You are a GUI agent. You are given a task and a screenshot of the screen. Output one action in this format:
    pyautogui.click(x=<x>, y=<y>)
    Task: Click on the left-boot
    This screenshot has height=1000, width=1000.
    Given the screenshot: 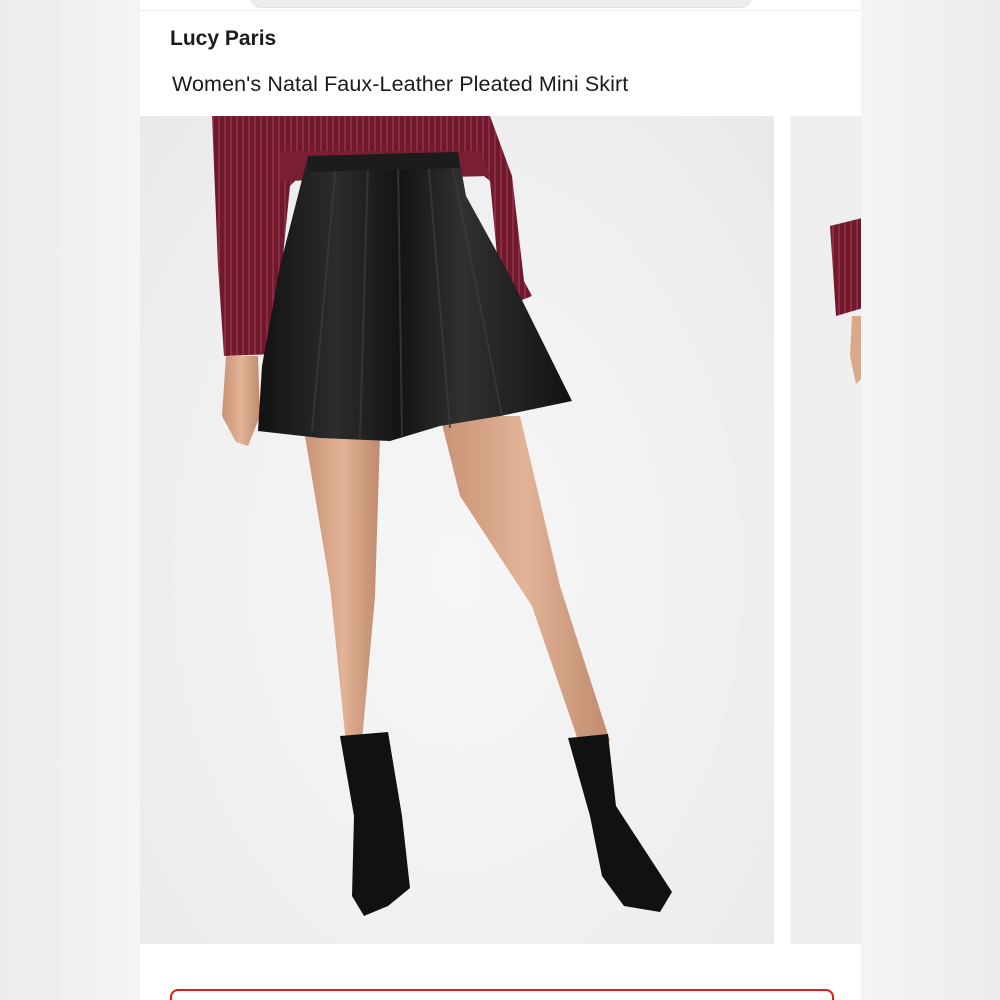 What is the action you would take?
    pyautogui.click(x=375, y=824)
    